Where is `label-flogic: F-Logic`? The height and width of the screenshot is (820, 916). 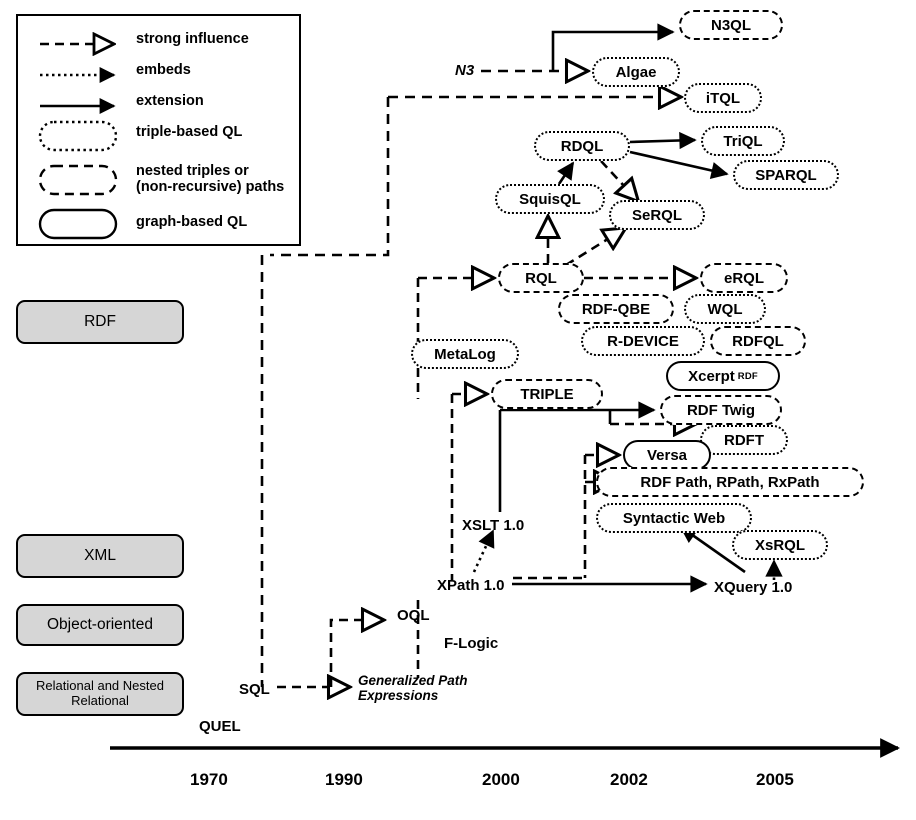 label-flogic: F-Logic is located at coordinates (471, 643).